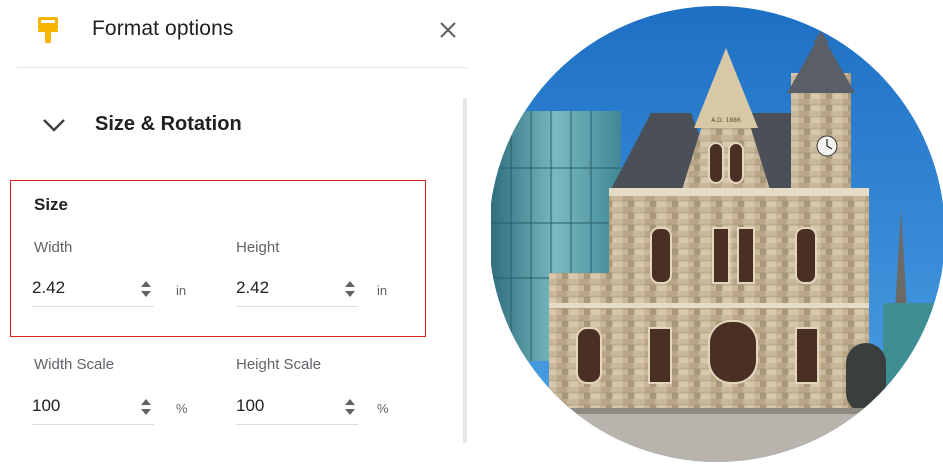 Image resolution: width=943 pixels, height=465 pixels. What do you see at coordinates (279, 364) in the screenshot?
I see `height-scale-label: Height Scale` at bounding box center [279, 364].